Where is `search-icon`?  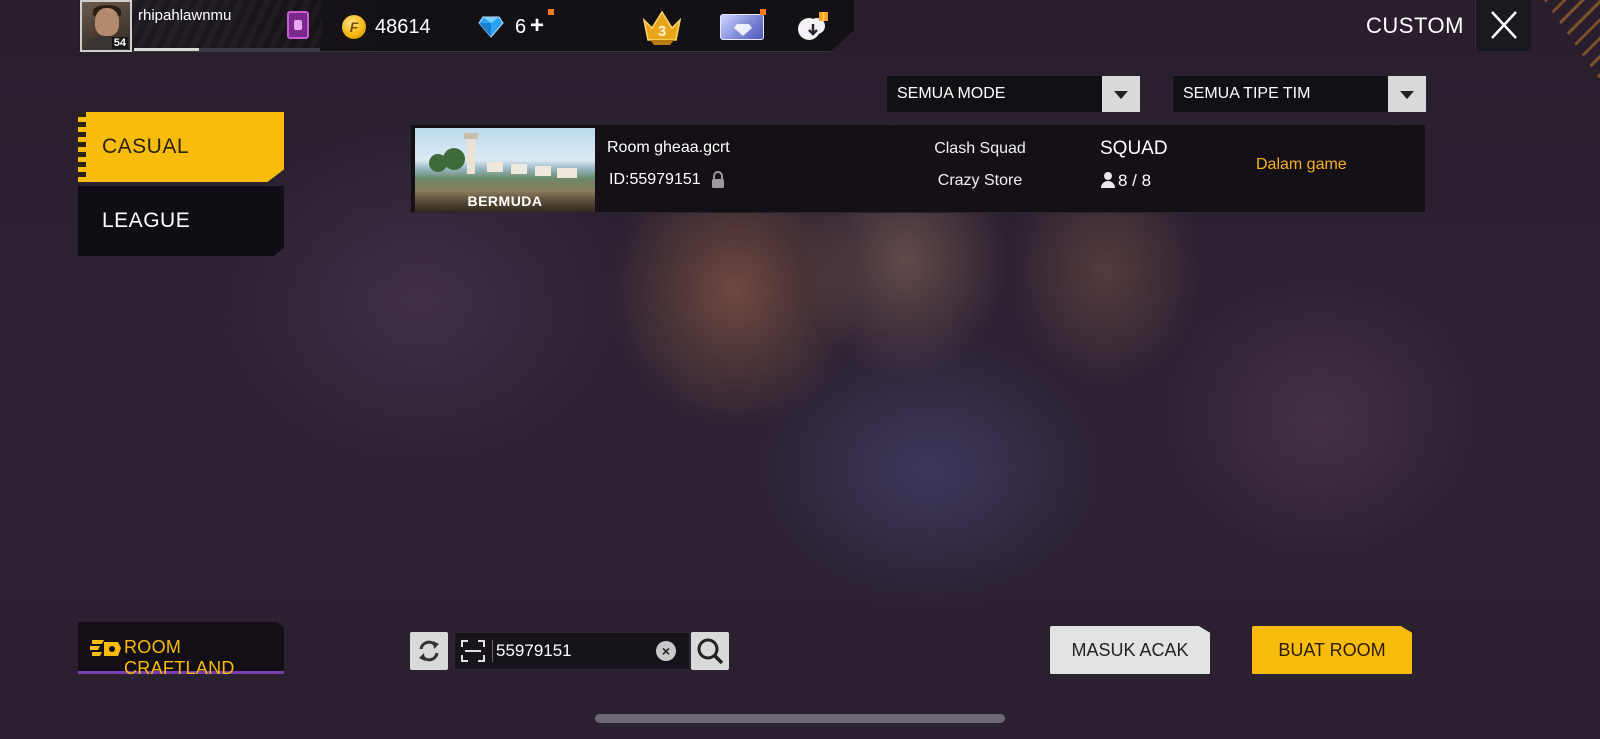
search-icon is located at coordinates (710, 651).